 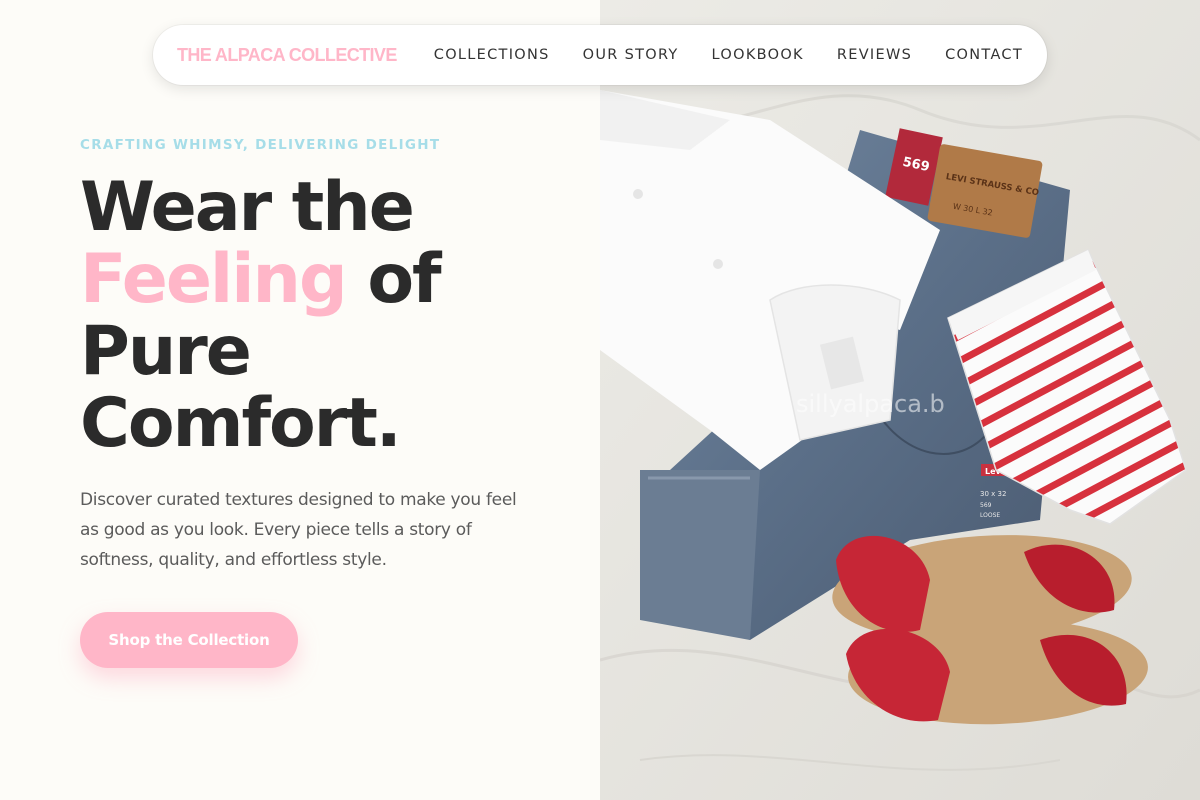 What do you see at coordinates (874, 55) in the screenshot?
I see `nav-link-reviews: REVIEWS` at bounding box center [874, 55].